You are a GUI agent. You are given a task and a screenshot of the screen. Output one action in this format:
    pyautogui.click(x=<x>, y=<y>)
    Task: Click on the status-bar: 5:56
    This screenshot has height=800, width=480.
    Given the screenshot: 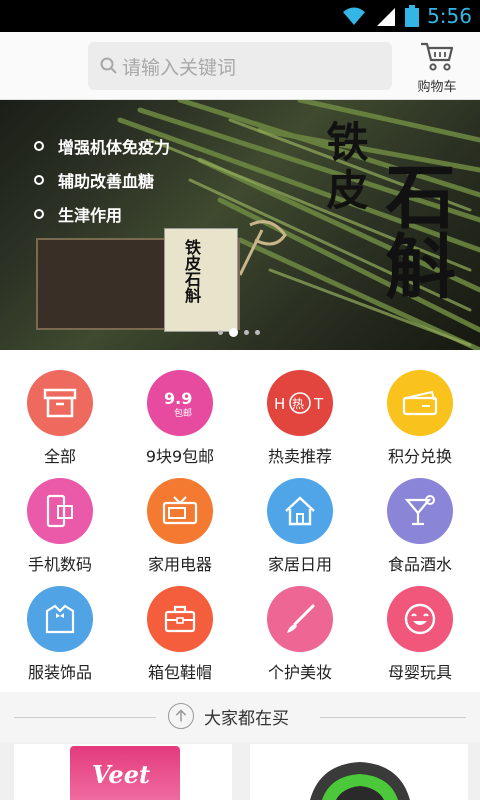 What is the action you would take?
    pyautogui.click(x=240, y=16)
    